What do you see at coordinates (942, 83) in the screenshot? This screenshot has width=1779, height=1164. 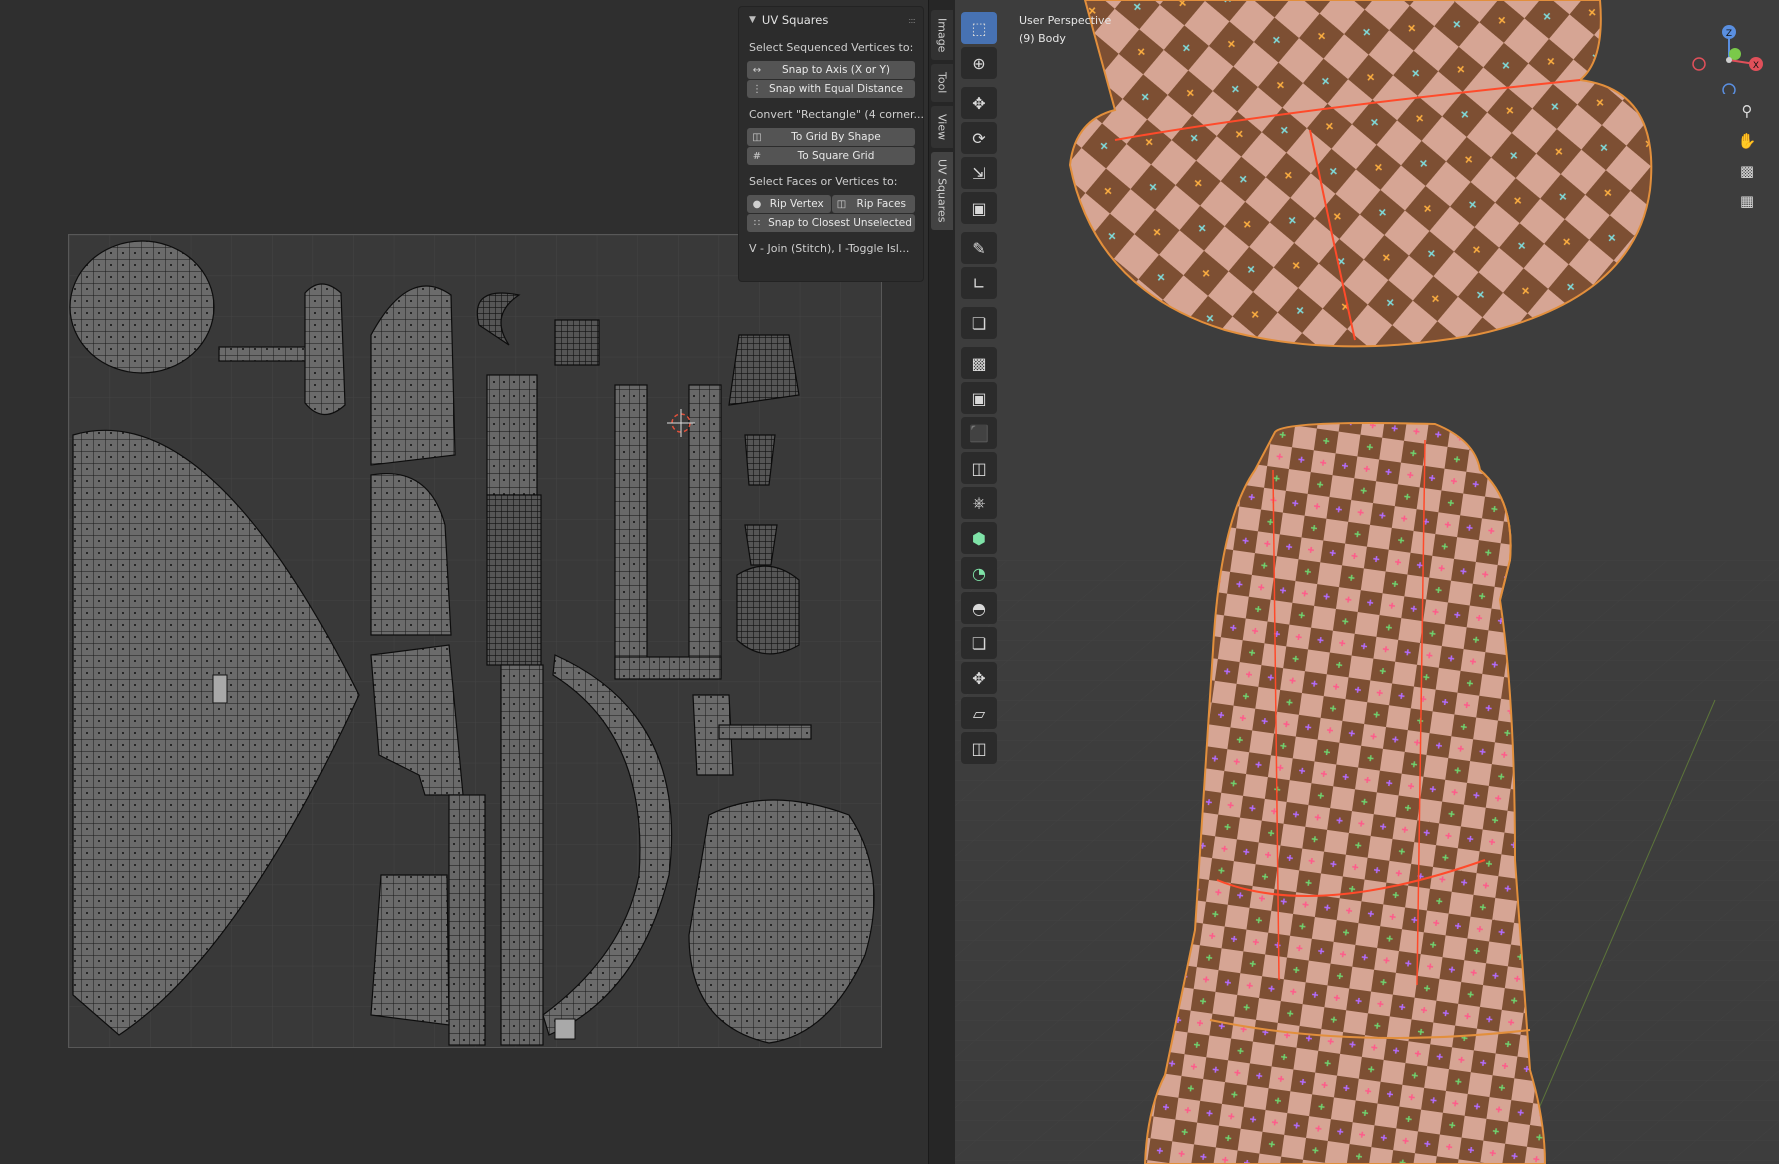 I see `tab-tool: Tool` at bounding box center [942, 83].